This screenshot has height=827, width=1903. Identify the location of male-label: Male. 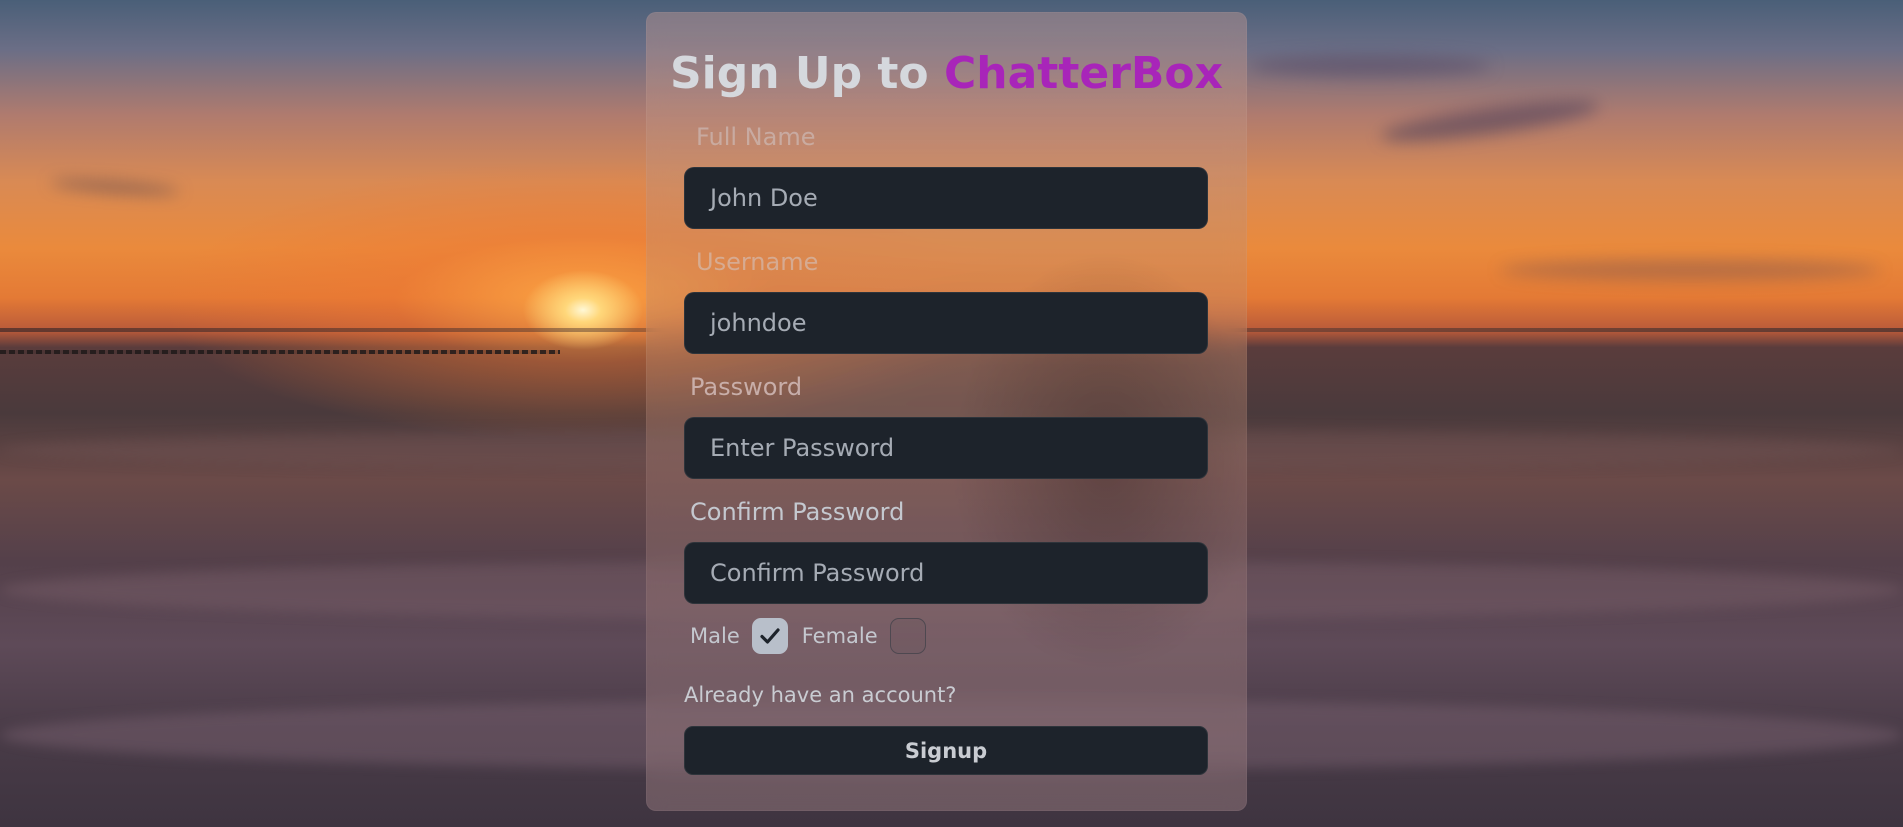
(715, 636).